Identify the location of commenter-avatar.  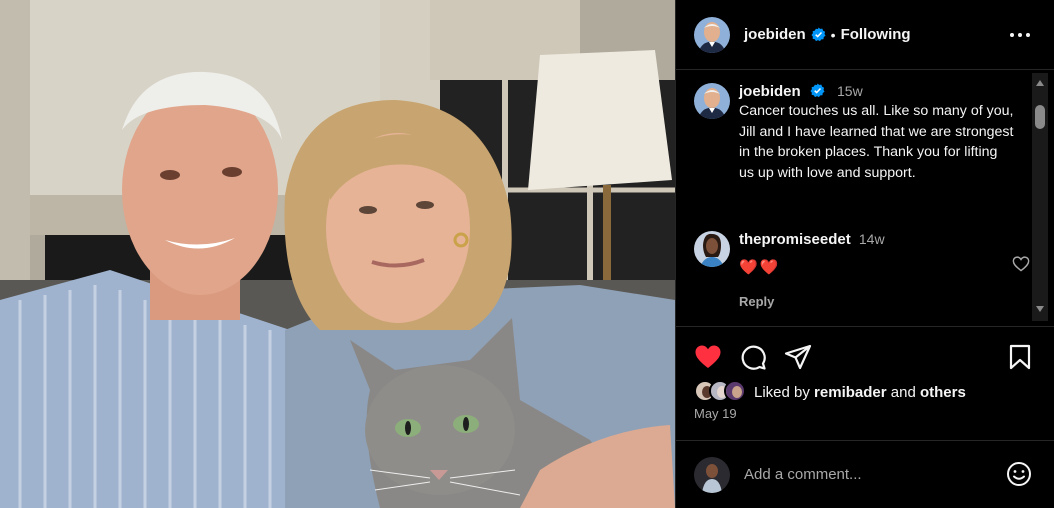
(712, 249).